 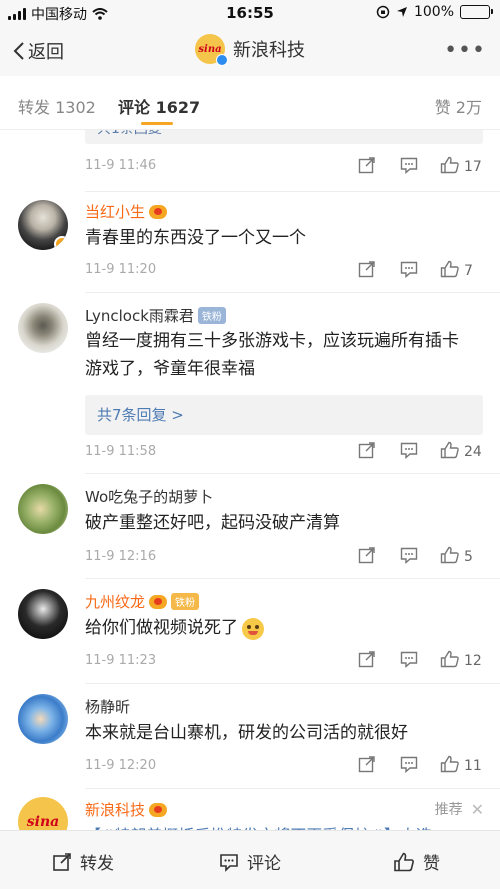 What do you see at coordinates (465, 50) in the screenshot?
I see `more-button: •••` at bounding box center [465, 50].